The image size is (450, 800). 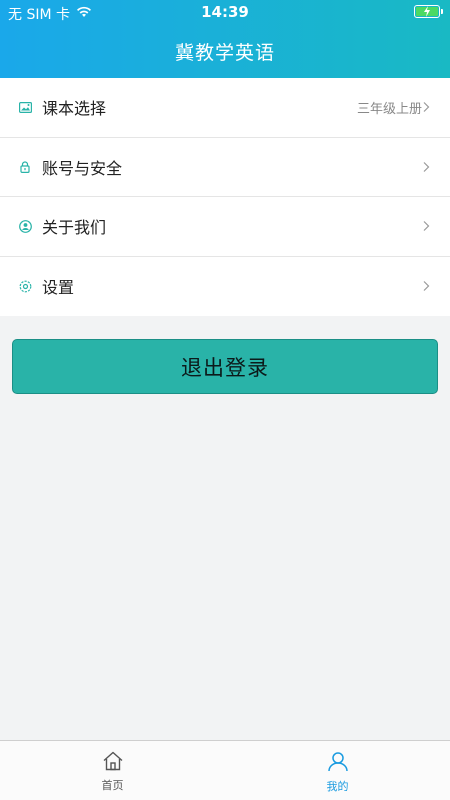 I want to click on textbook-icon, so click(x=25, y=107).